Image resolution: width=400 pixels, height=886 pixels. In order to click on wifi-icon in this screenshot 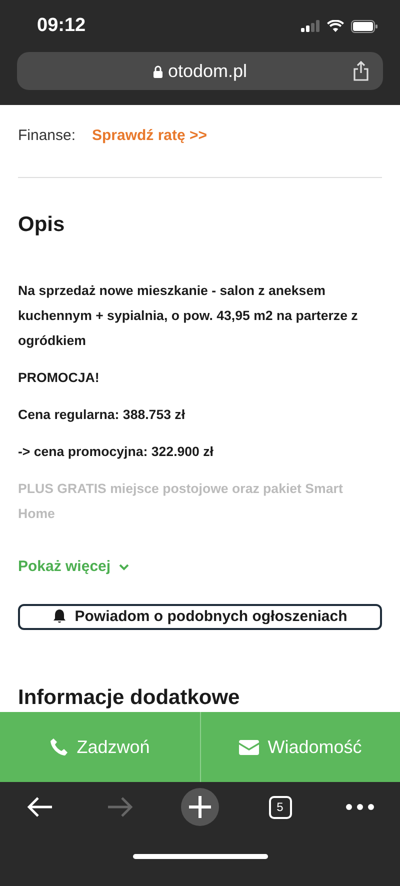, I will do `click(335, 26)`.